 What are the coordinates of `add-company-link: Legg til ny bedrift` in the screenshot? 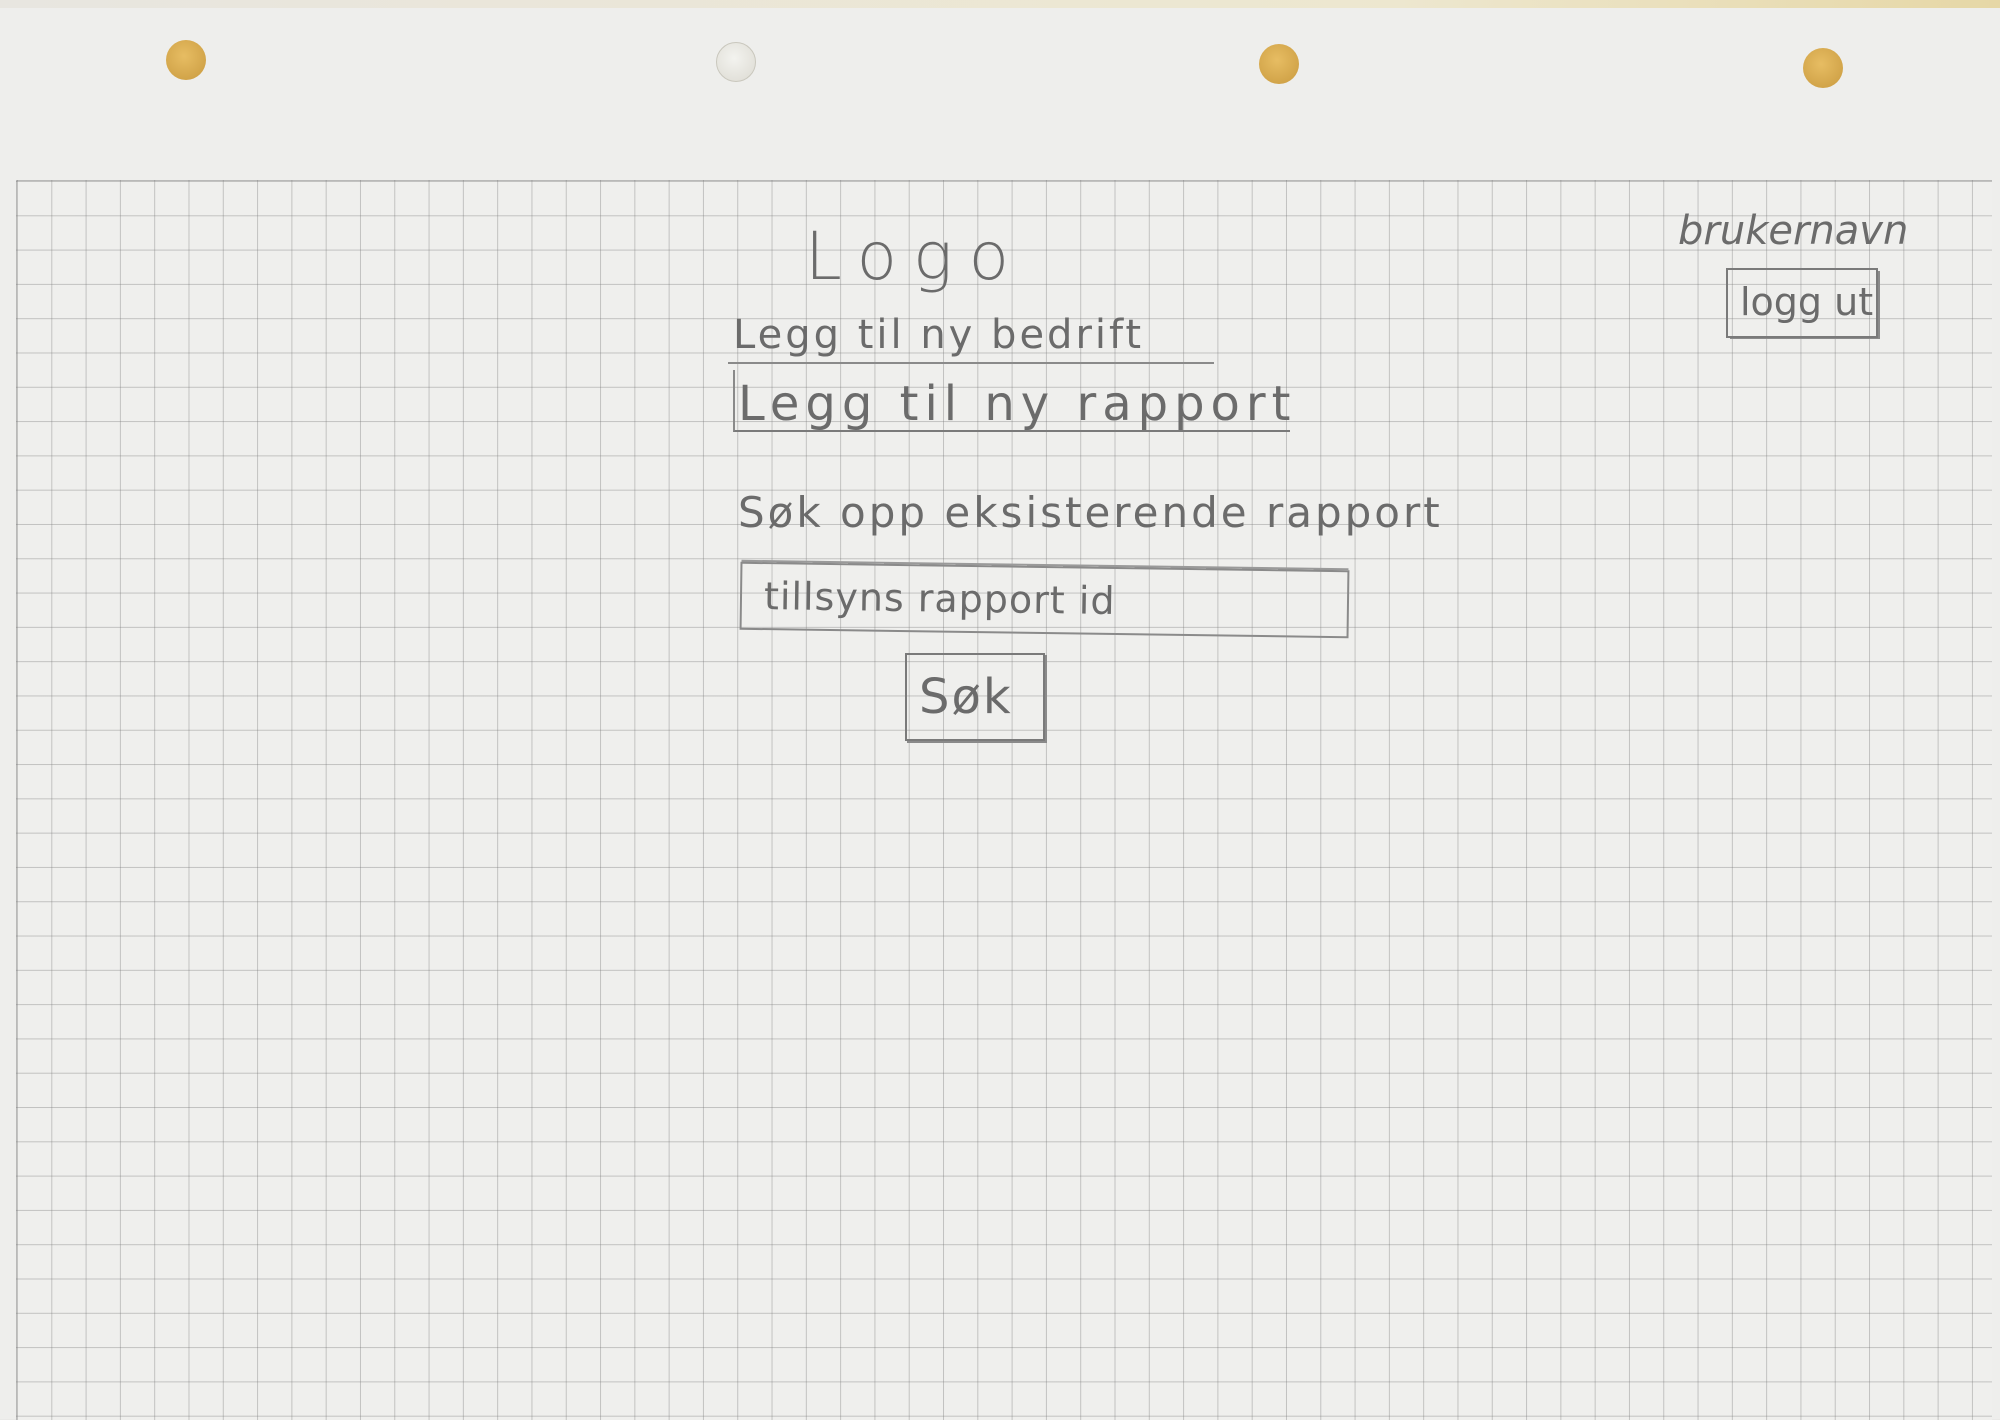 It's located at (938, 335).